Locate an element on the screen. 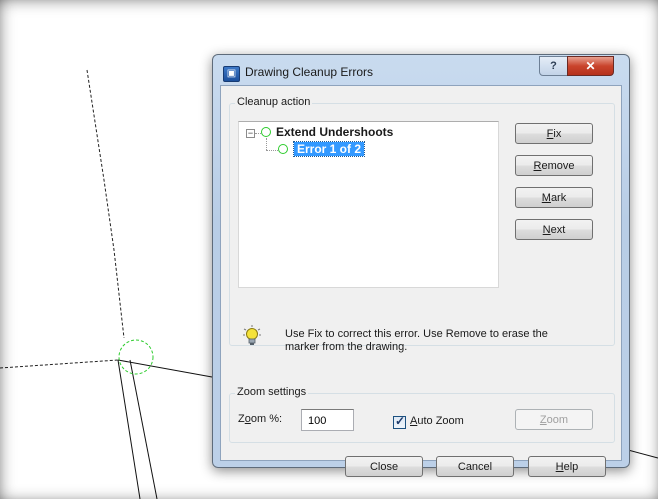 The width and height of the screenshot is (658, 499). close-icon: ✕ is located at coordinates (590, 66).